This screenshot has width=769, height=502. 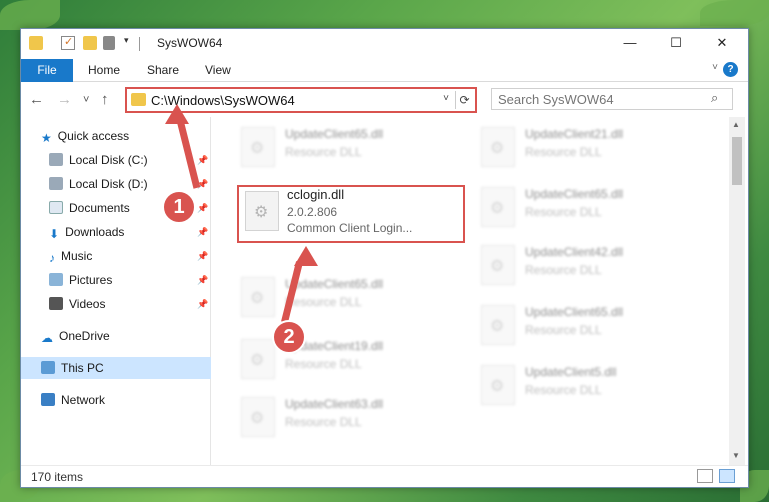 I want to click on chevron-down-icon: ˅, so click(x=446, y=98).